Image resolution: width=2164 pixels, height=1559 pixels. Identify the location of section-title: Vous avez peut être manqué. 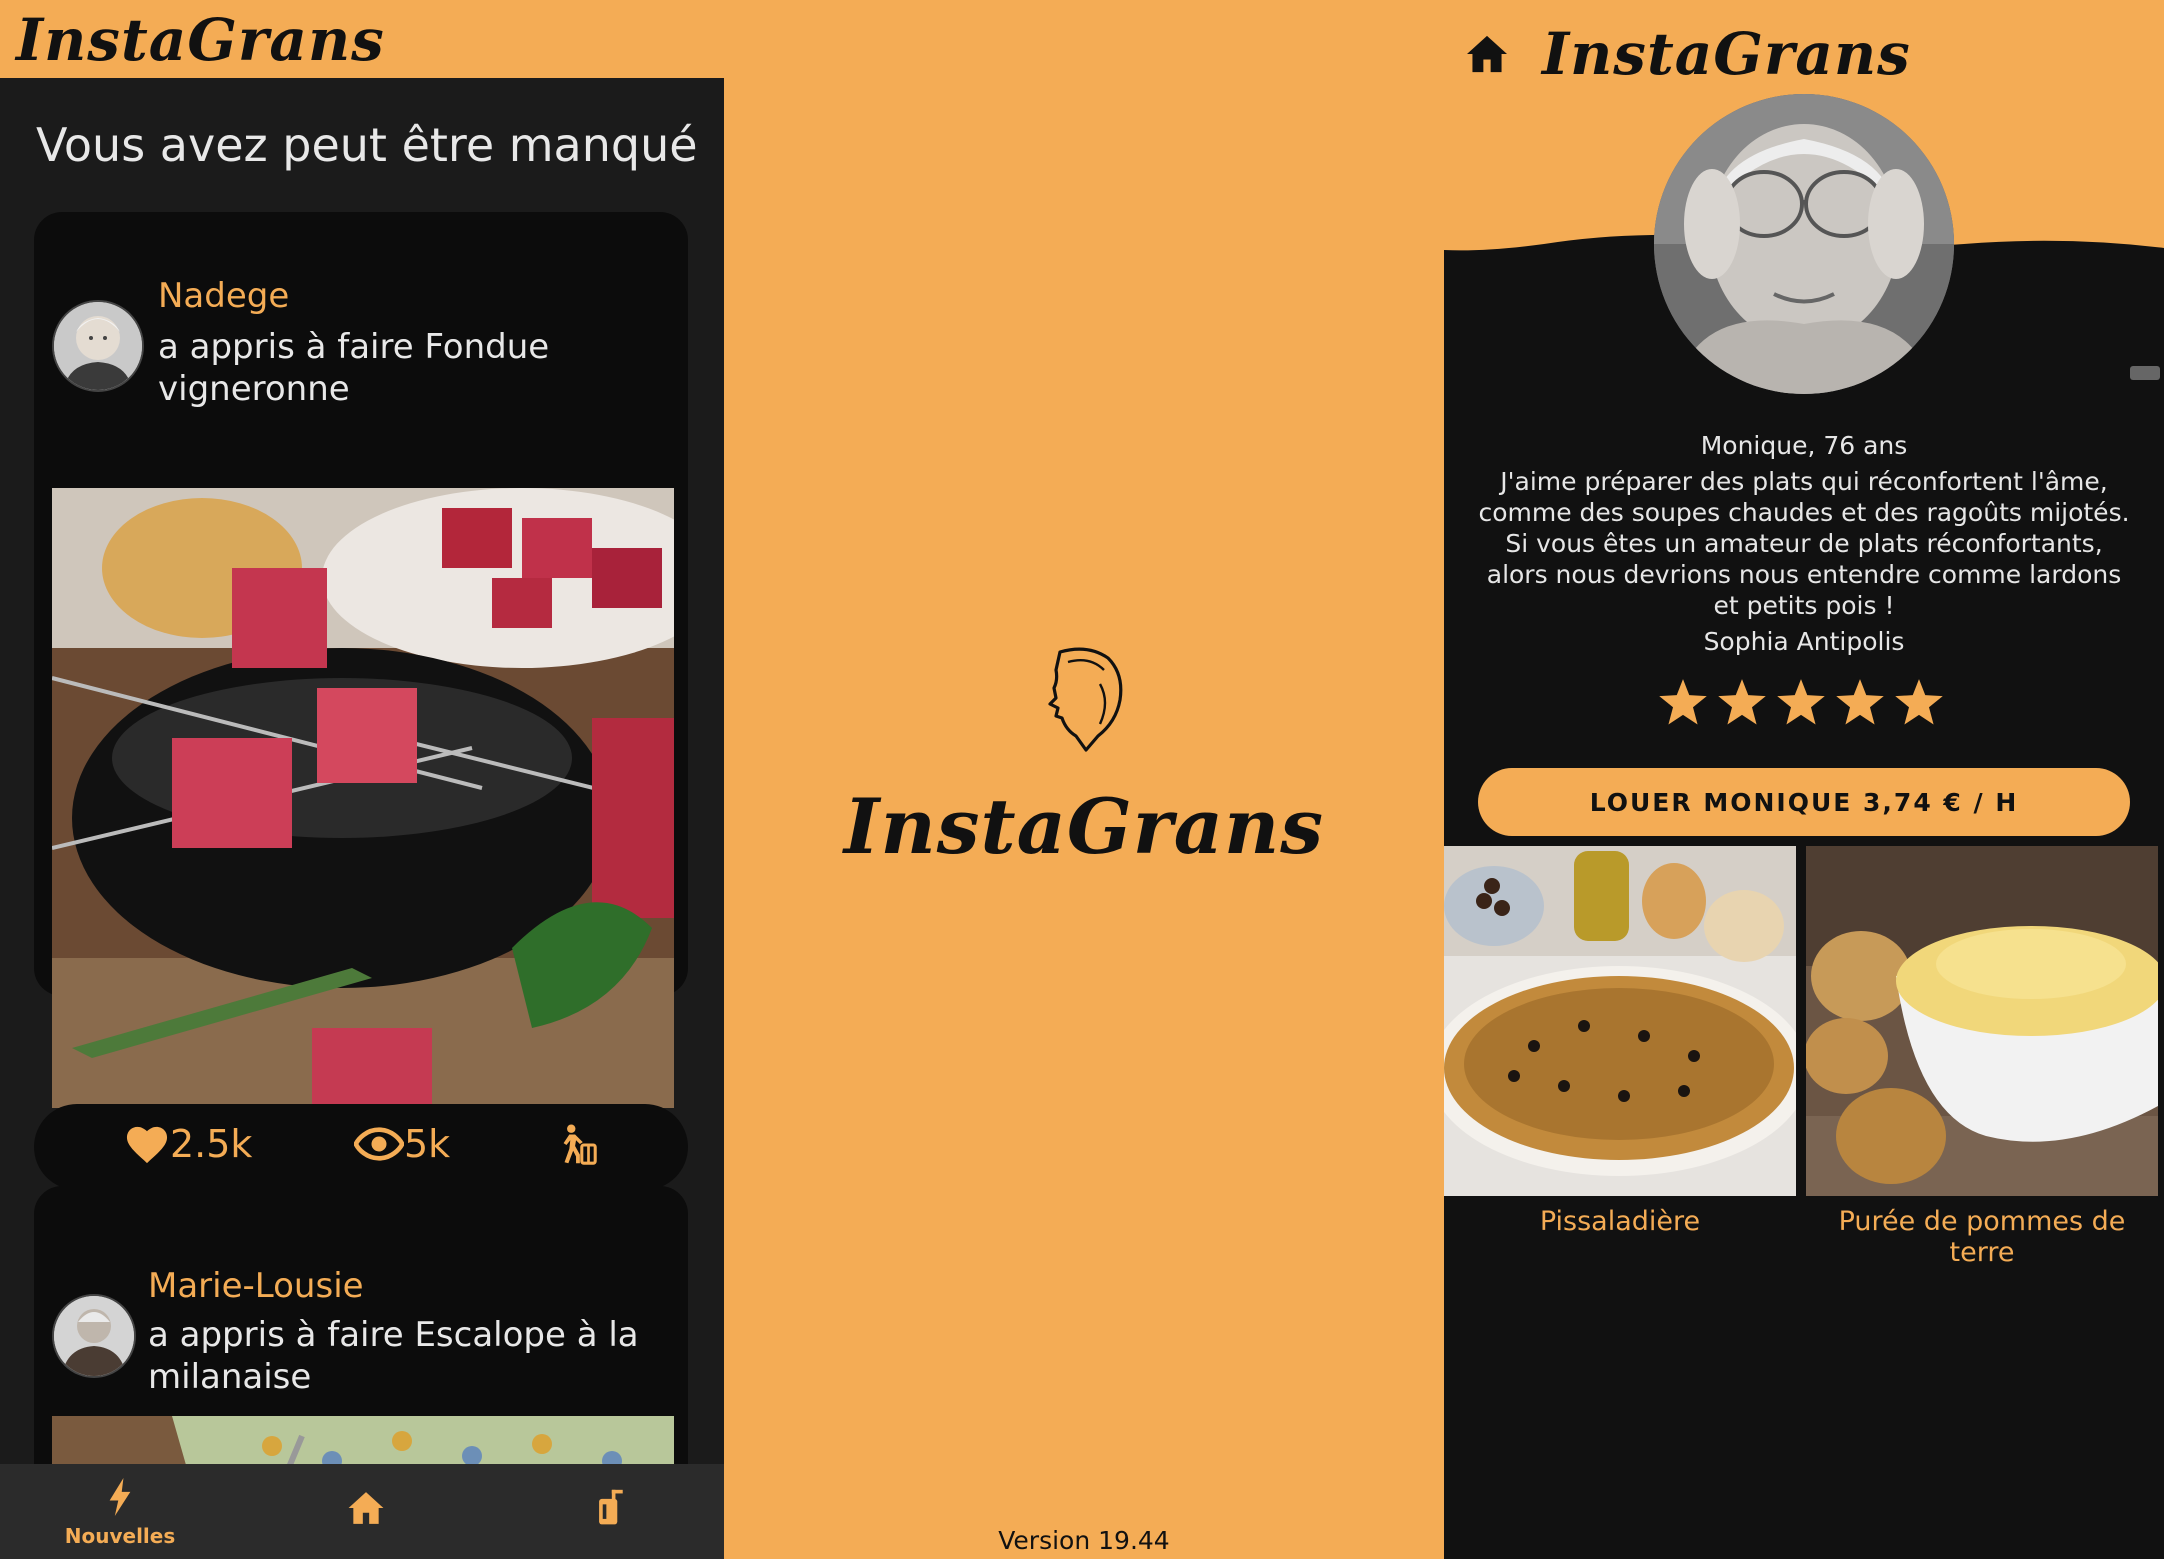
(367, 145).